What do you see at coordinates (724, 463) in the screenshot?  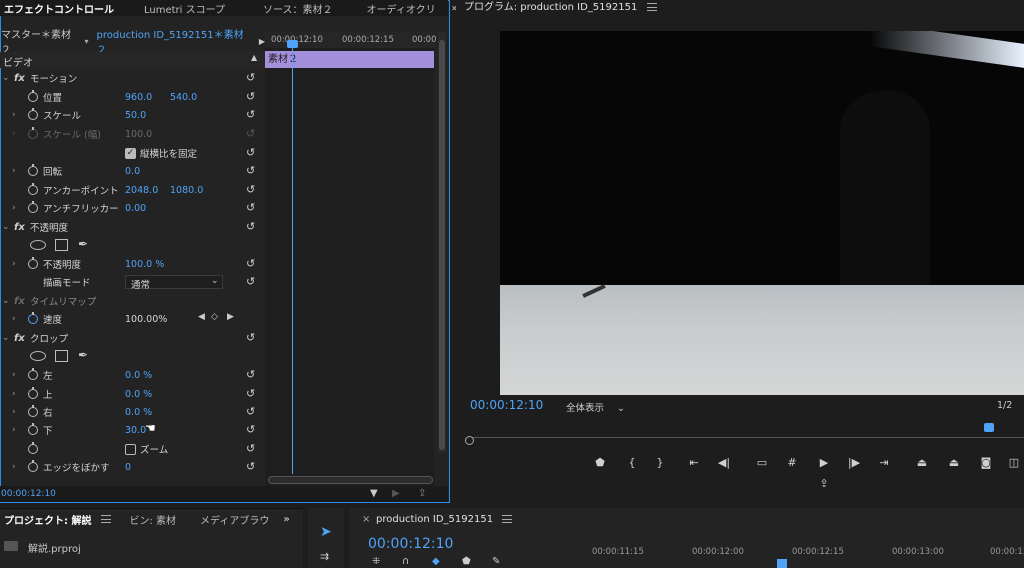 I see `step-back-icon: ◀|` at bounding box center [724, 463].